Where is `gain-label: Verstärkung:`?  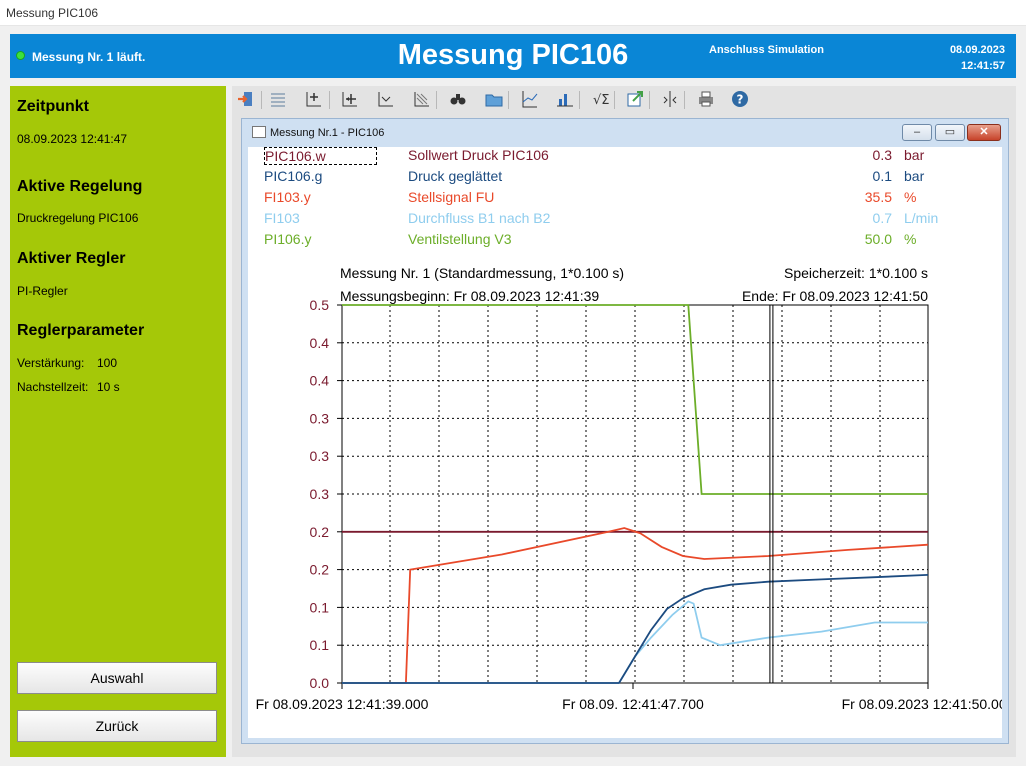 gain-label: Verstärkung: is located at coordinates (51, 363).